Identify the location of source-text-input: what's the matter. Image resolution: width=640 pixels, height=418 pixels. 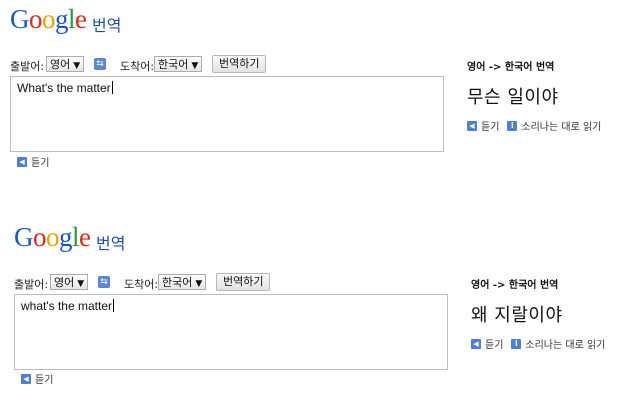
(231, 332).